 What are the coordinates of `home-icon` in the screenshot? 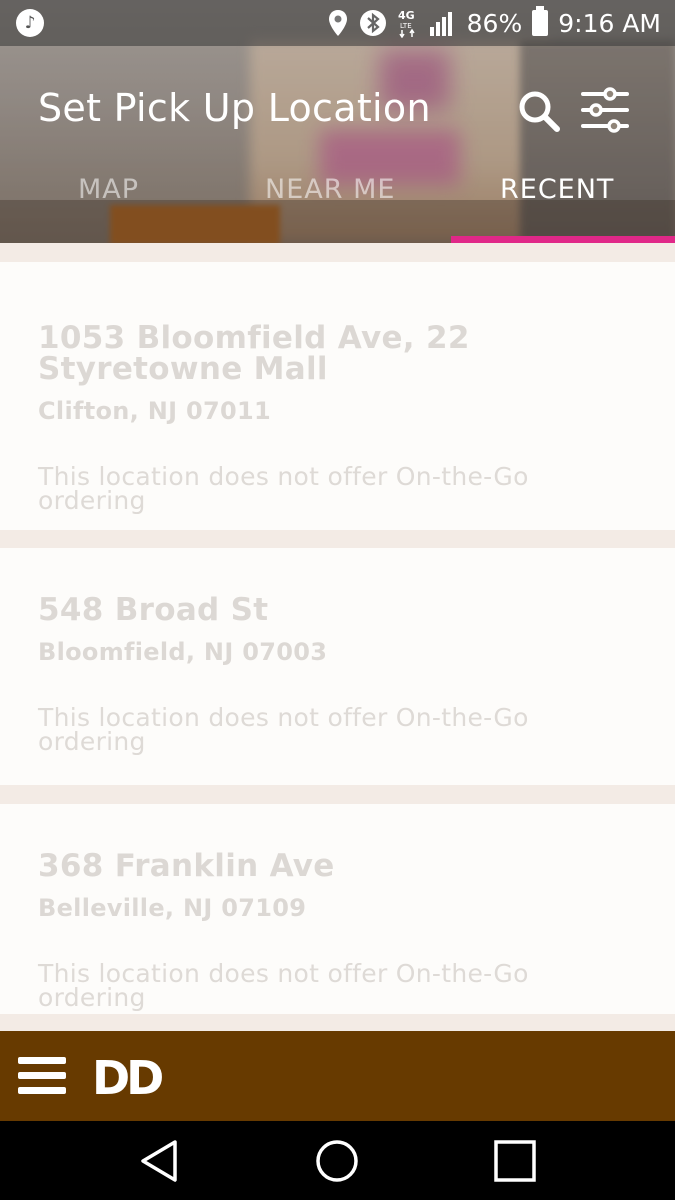 It's located at (337, 1161).